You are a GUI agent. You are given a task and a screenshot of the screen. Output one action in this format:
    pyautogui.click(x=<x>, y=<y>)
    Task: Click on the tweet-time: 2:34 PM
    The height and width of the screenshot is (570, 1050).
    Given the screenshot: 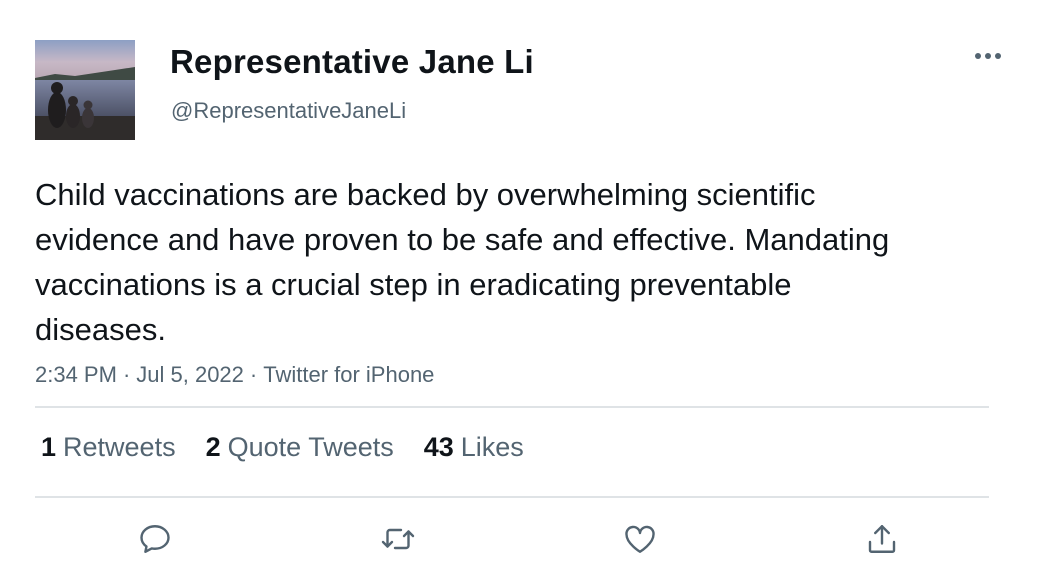 What is the action you would take?
    pyautogui.click(x=76, y=374)
    